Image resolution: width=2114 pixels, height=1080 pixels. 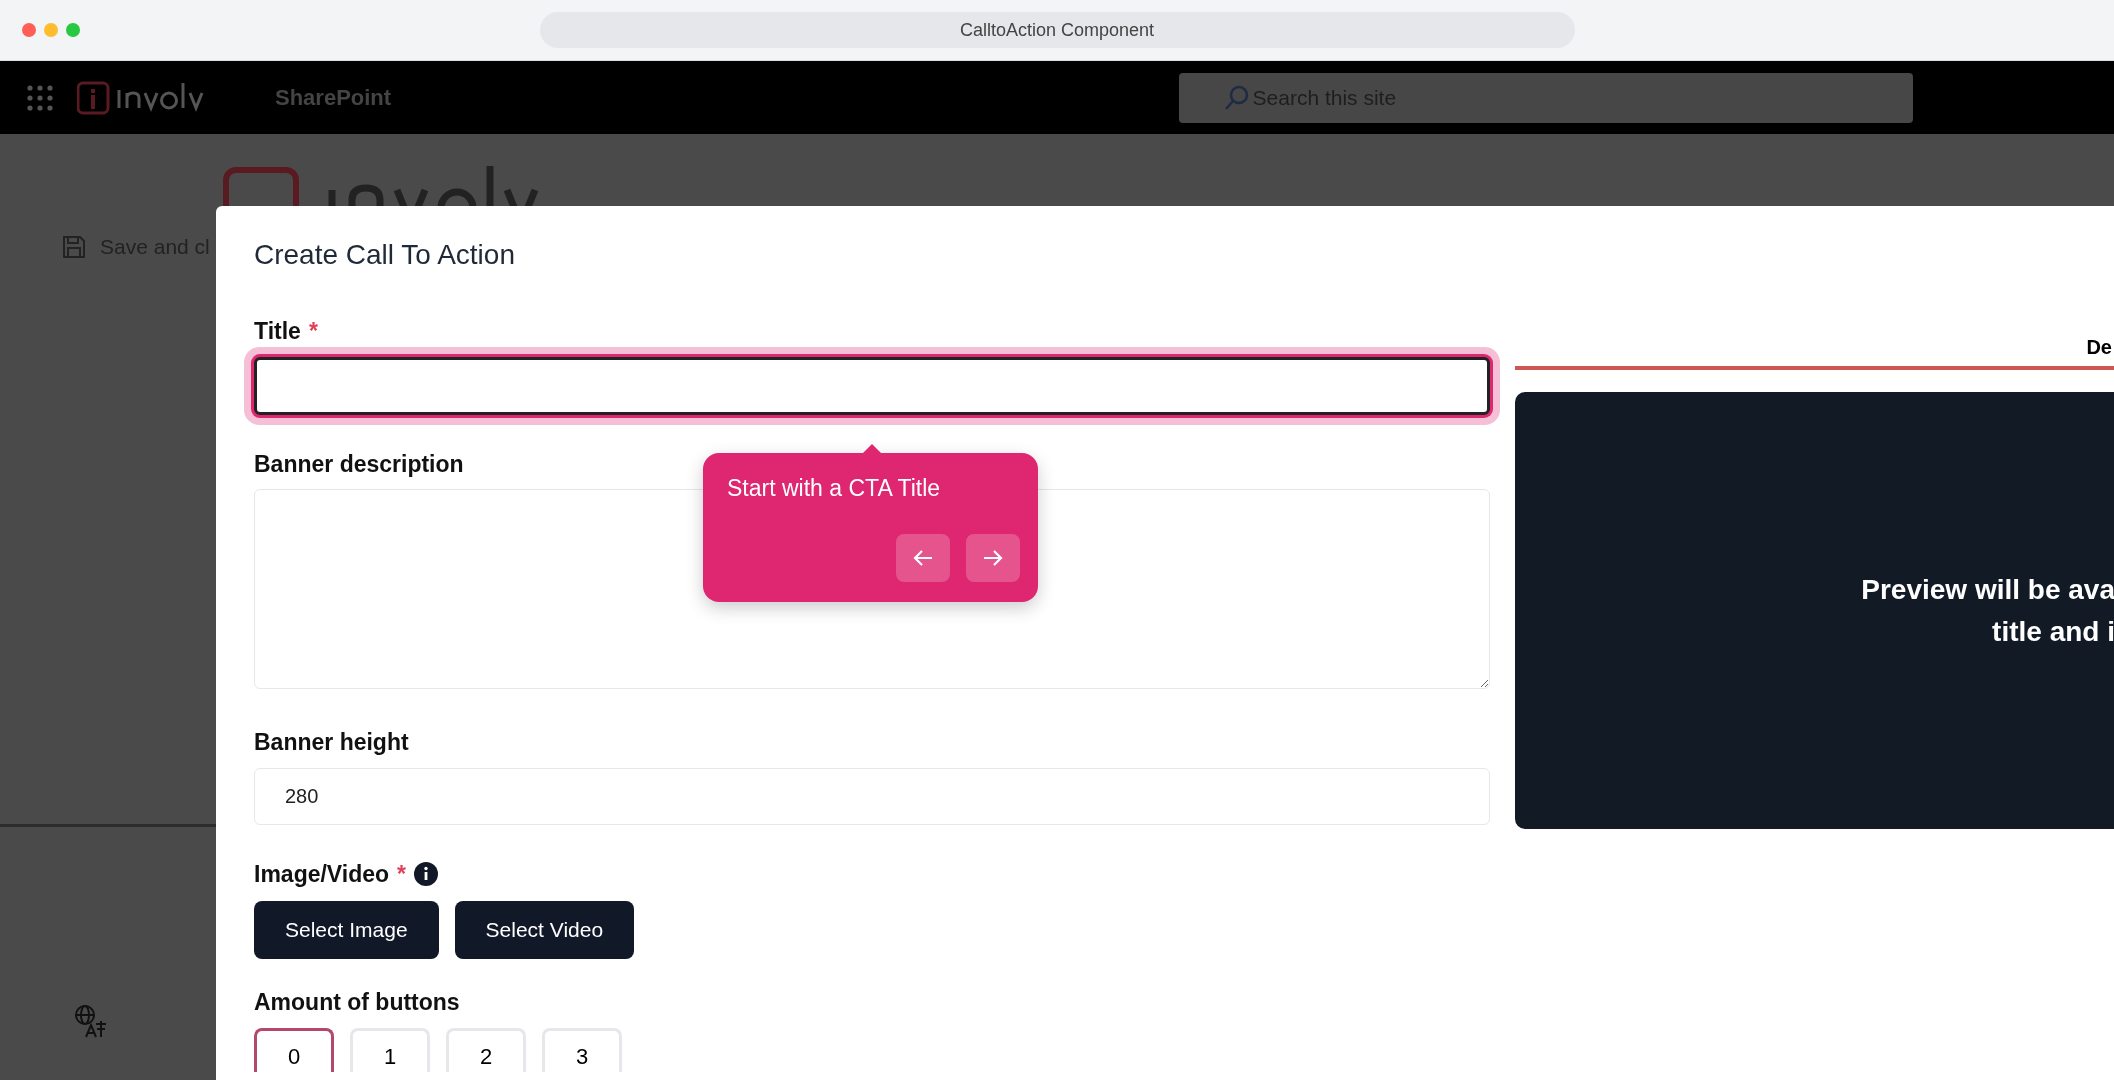 I want to click on save-icon, so click(x=74, y=246).